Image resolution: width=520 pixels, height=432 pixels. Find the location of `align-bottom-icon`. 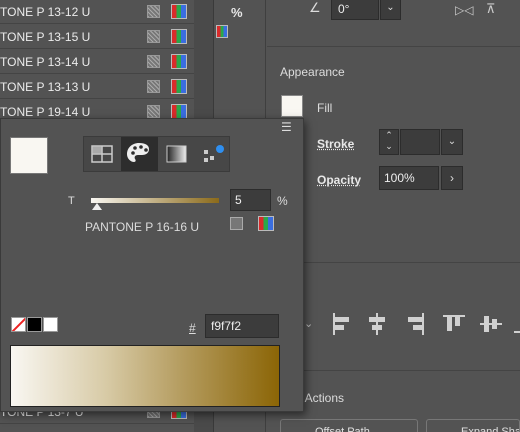

align-bottom-icon is located at coordinates (517, 324).